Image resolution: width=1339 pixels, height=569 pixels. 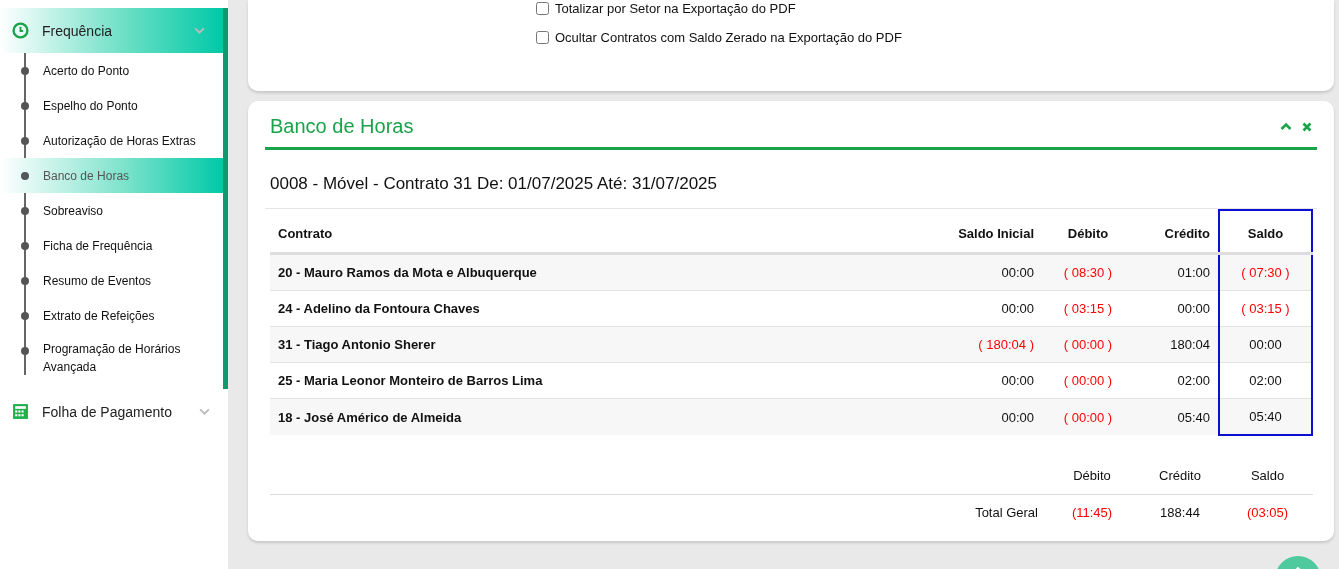 I want to click on column-header: Débito, so click(x=1092, y=473).